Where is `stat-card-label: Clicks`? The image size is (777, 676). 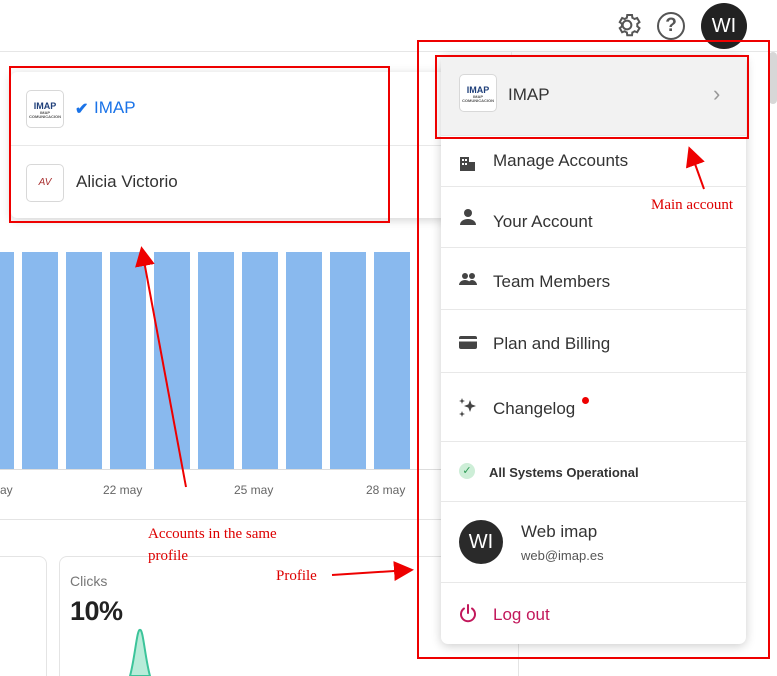 stat-card-label: Clicks is located at coordinates (89, 581).